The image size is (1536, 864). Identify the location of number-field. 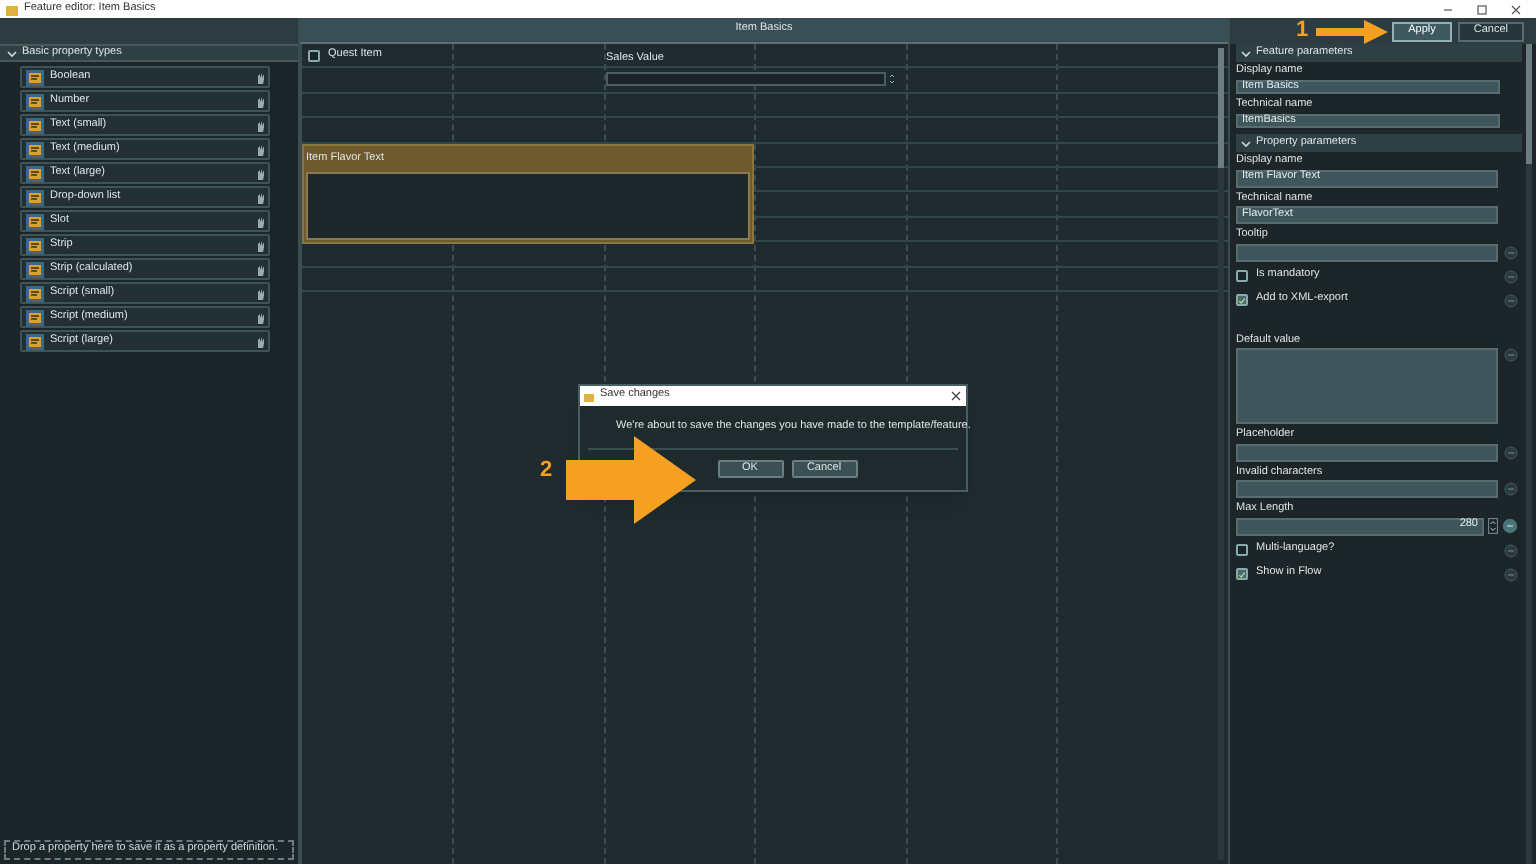
(746, 78).